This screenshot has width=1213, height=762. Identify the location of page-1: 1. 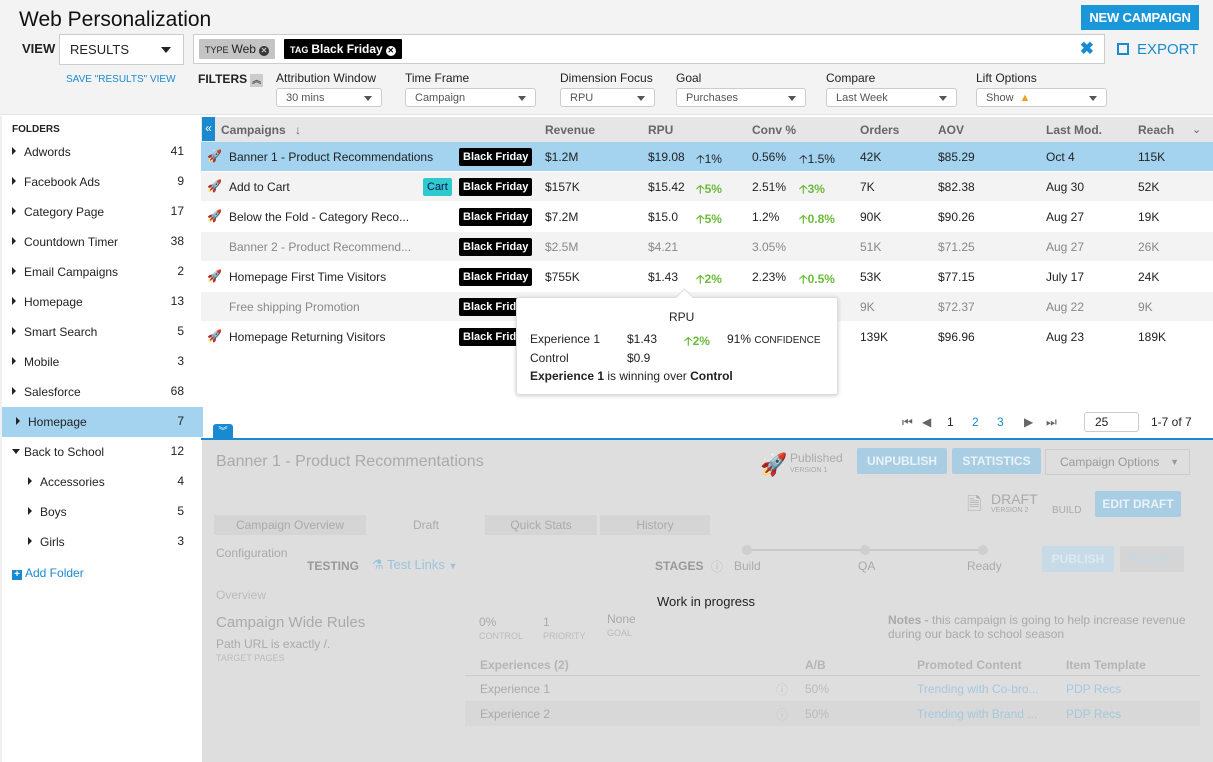
(950, 422).